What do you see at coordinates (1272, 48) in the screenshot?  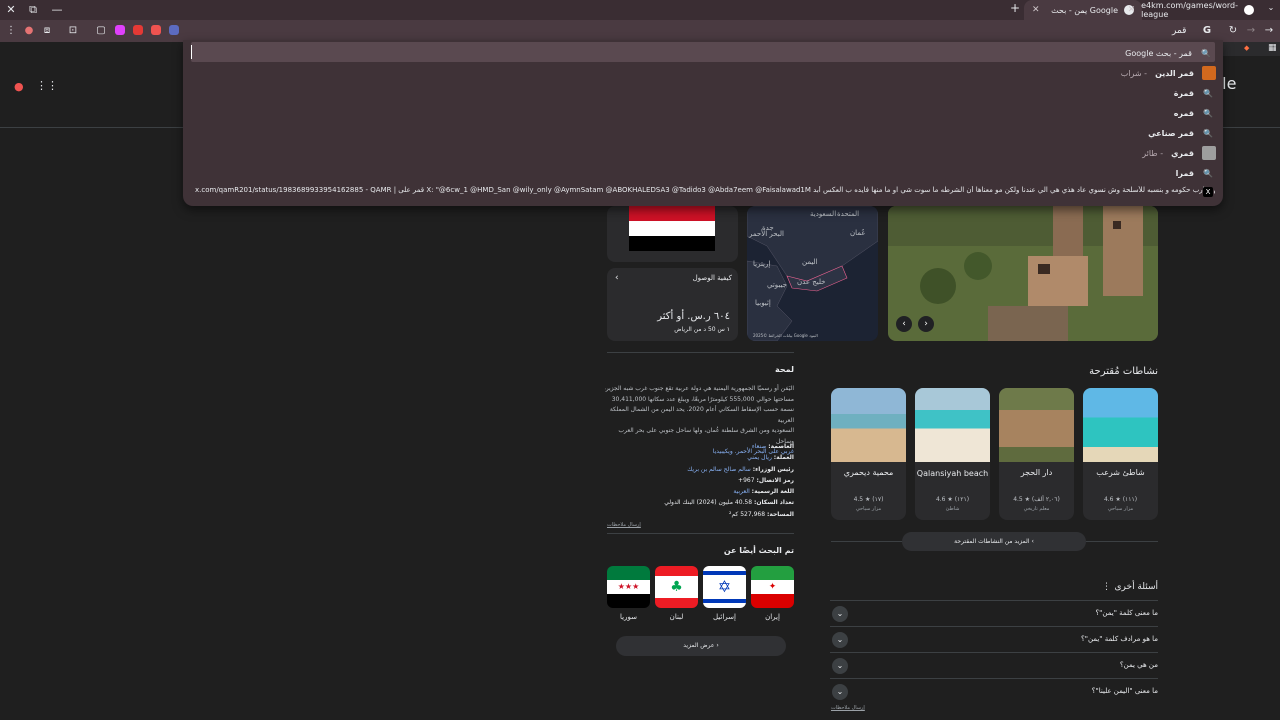 I see `apps-icon: ▦` at bounding box center [1272, 48].